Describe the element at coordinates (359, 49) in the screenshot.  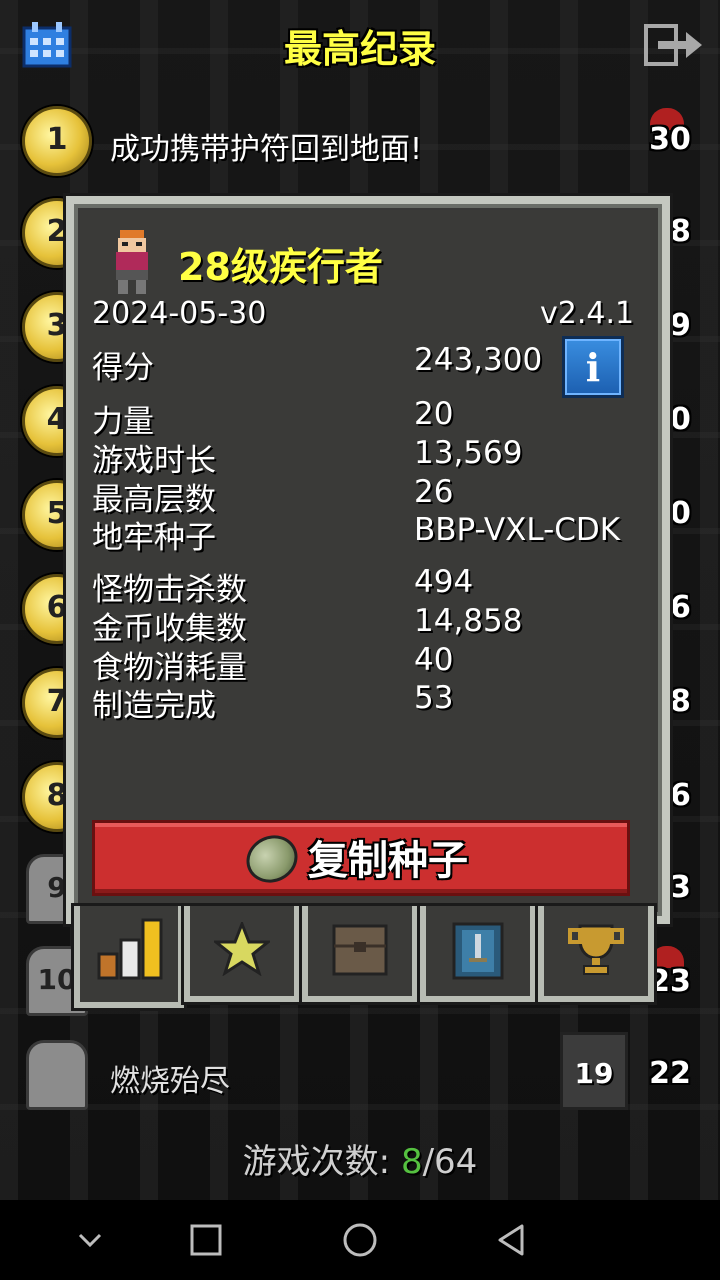
I see `page-title: 最高纪录` at that location.